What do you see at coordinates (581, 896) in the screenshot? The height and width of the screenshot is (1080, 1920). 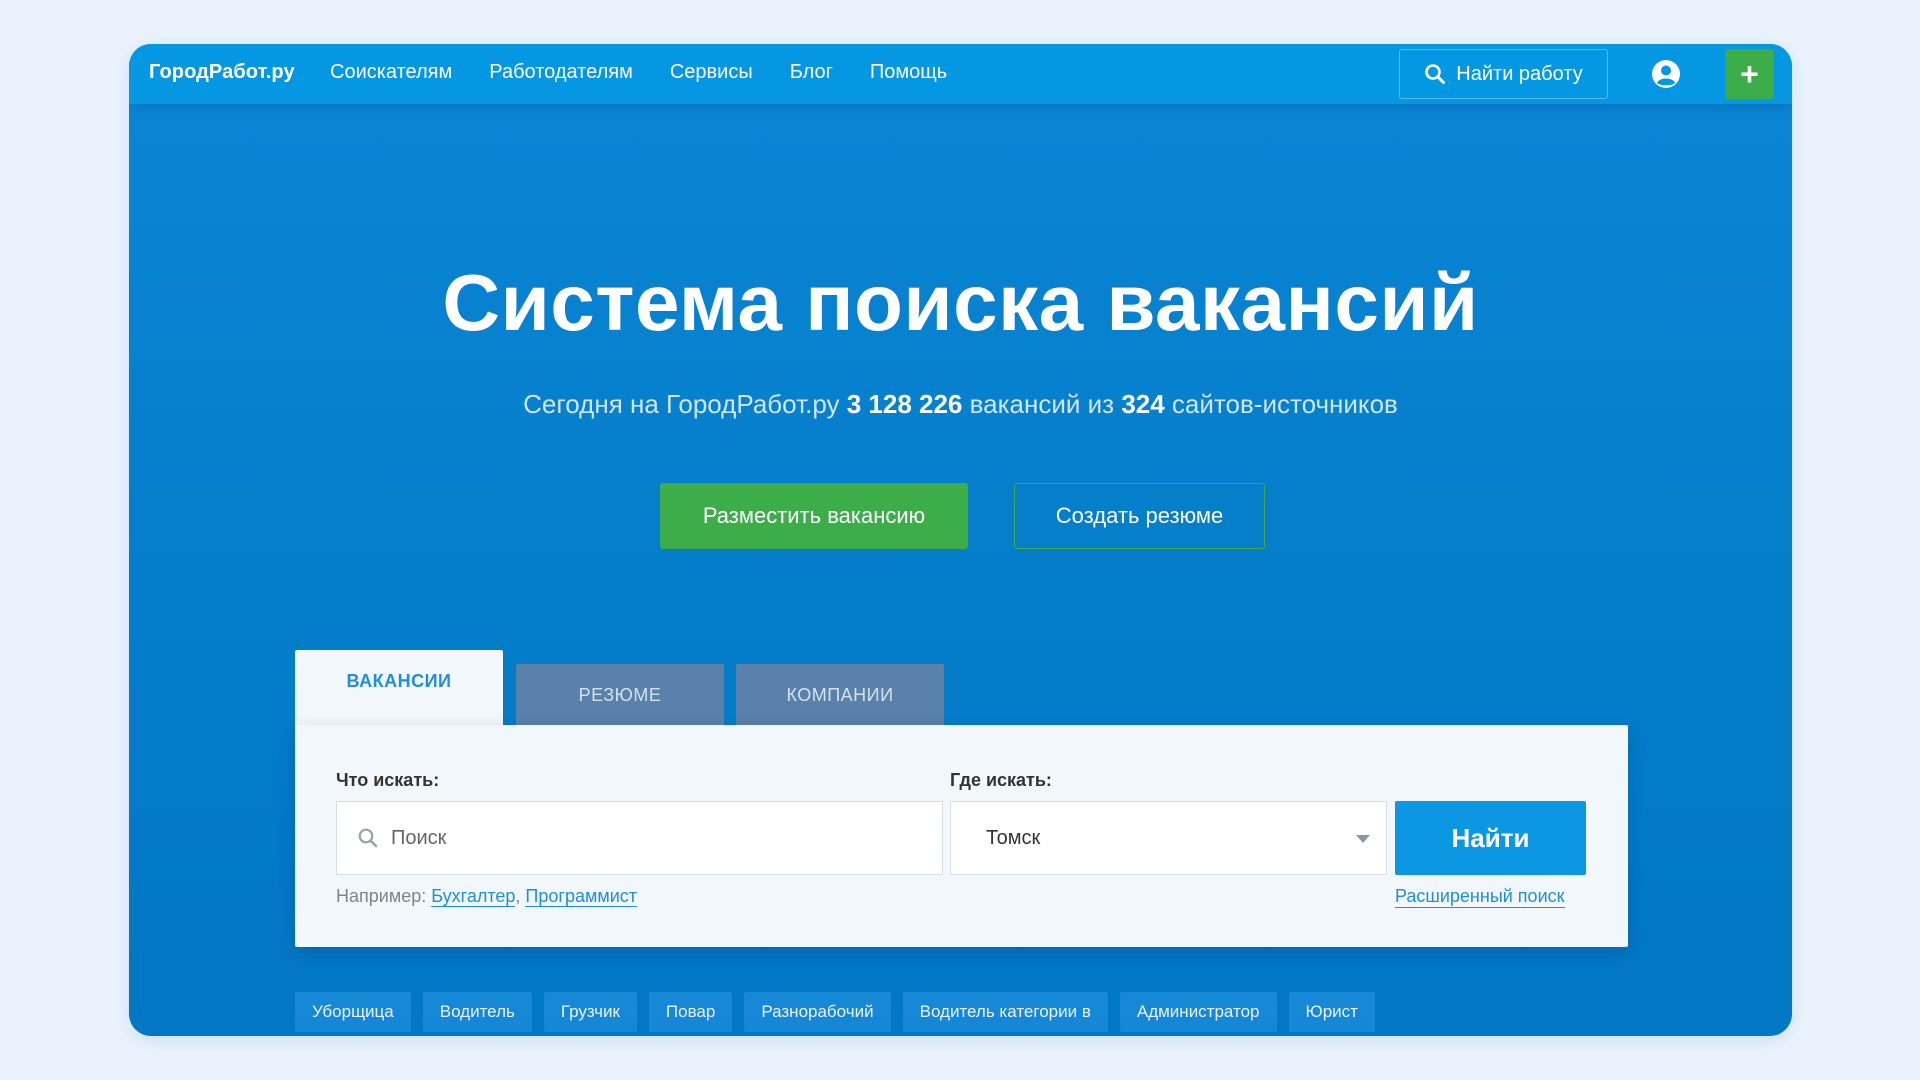 I see `example-link-programmer: Программист` at bounding box center [581, 896].